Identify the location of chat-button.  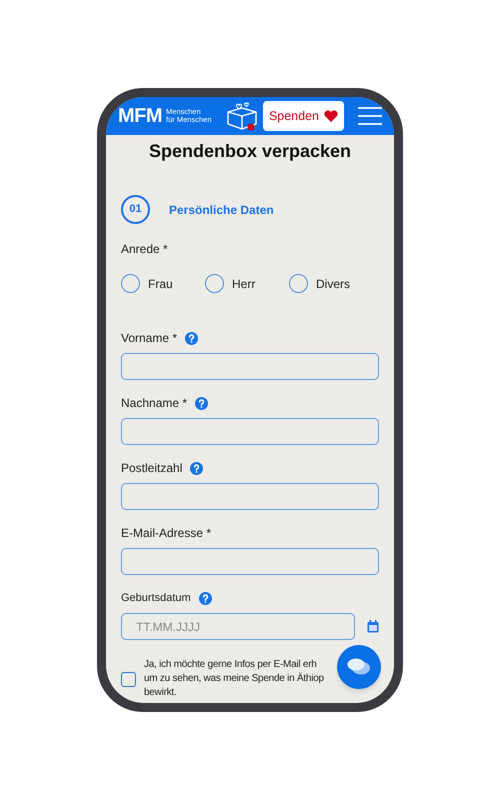
(359, 667).